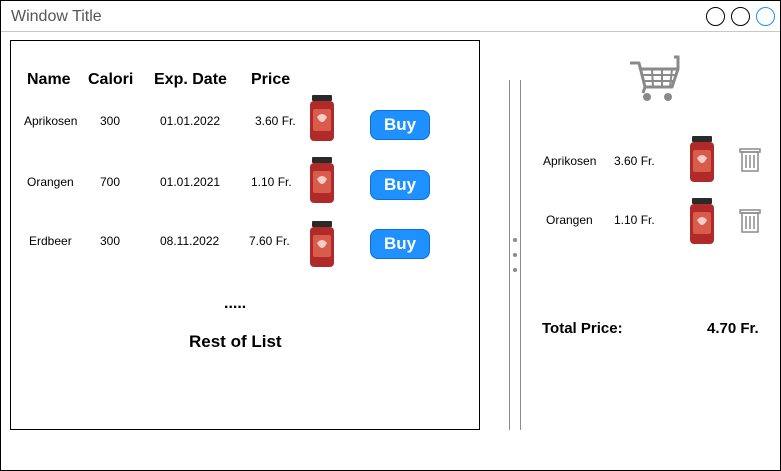 The height and width of the screenshot is (471, 781). What do you see at coordinates (50, 241) in the screenshot?
I see `row-name: Erdbeer` at bounding box center [50, 241].